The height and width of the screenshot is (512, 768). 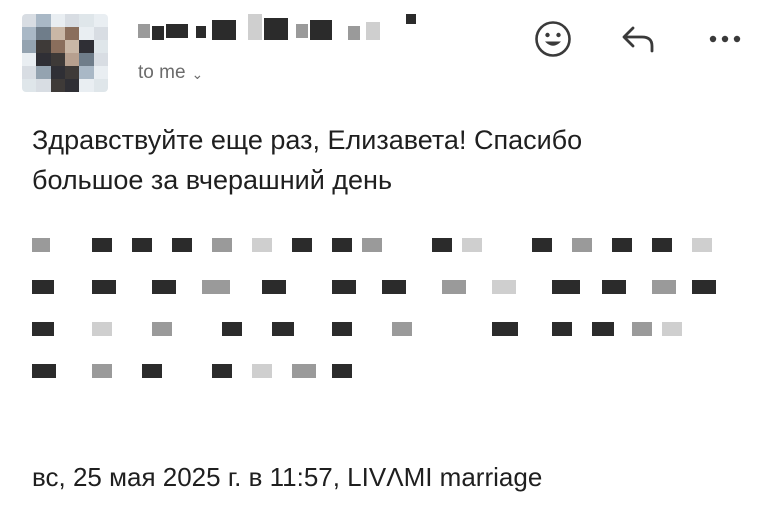 I want to click on greeting-line-1: Здравствуйте еще раз, Елизавета! Спасибо, so click(x=307, y=140).